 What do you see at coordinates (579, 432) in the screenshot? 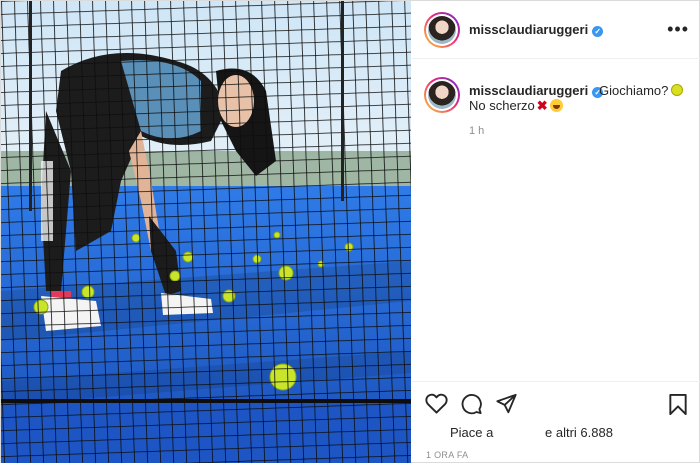
I see `likes-count-link: e altri 6.888` at bounding box center [579, 432].